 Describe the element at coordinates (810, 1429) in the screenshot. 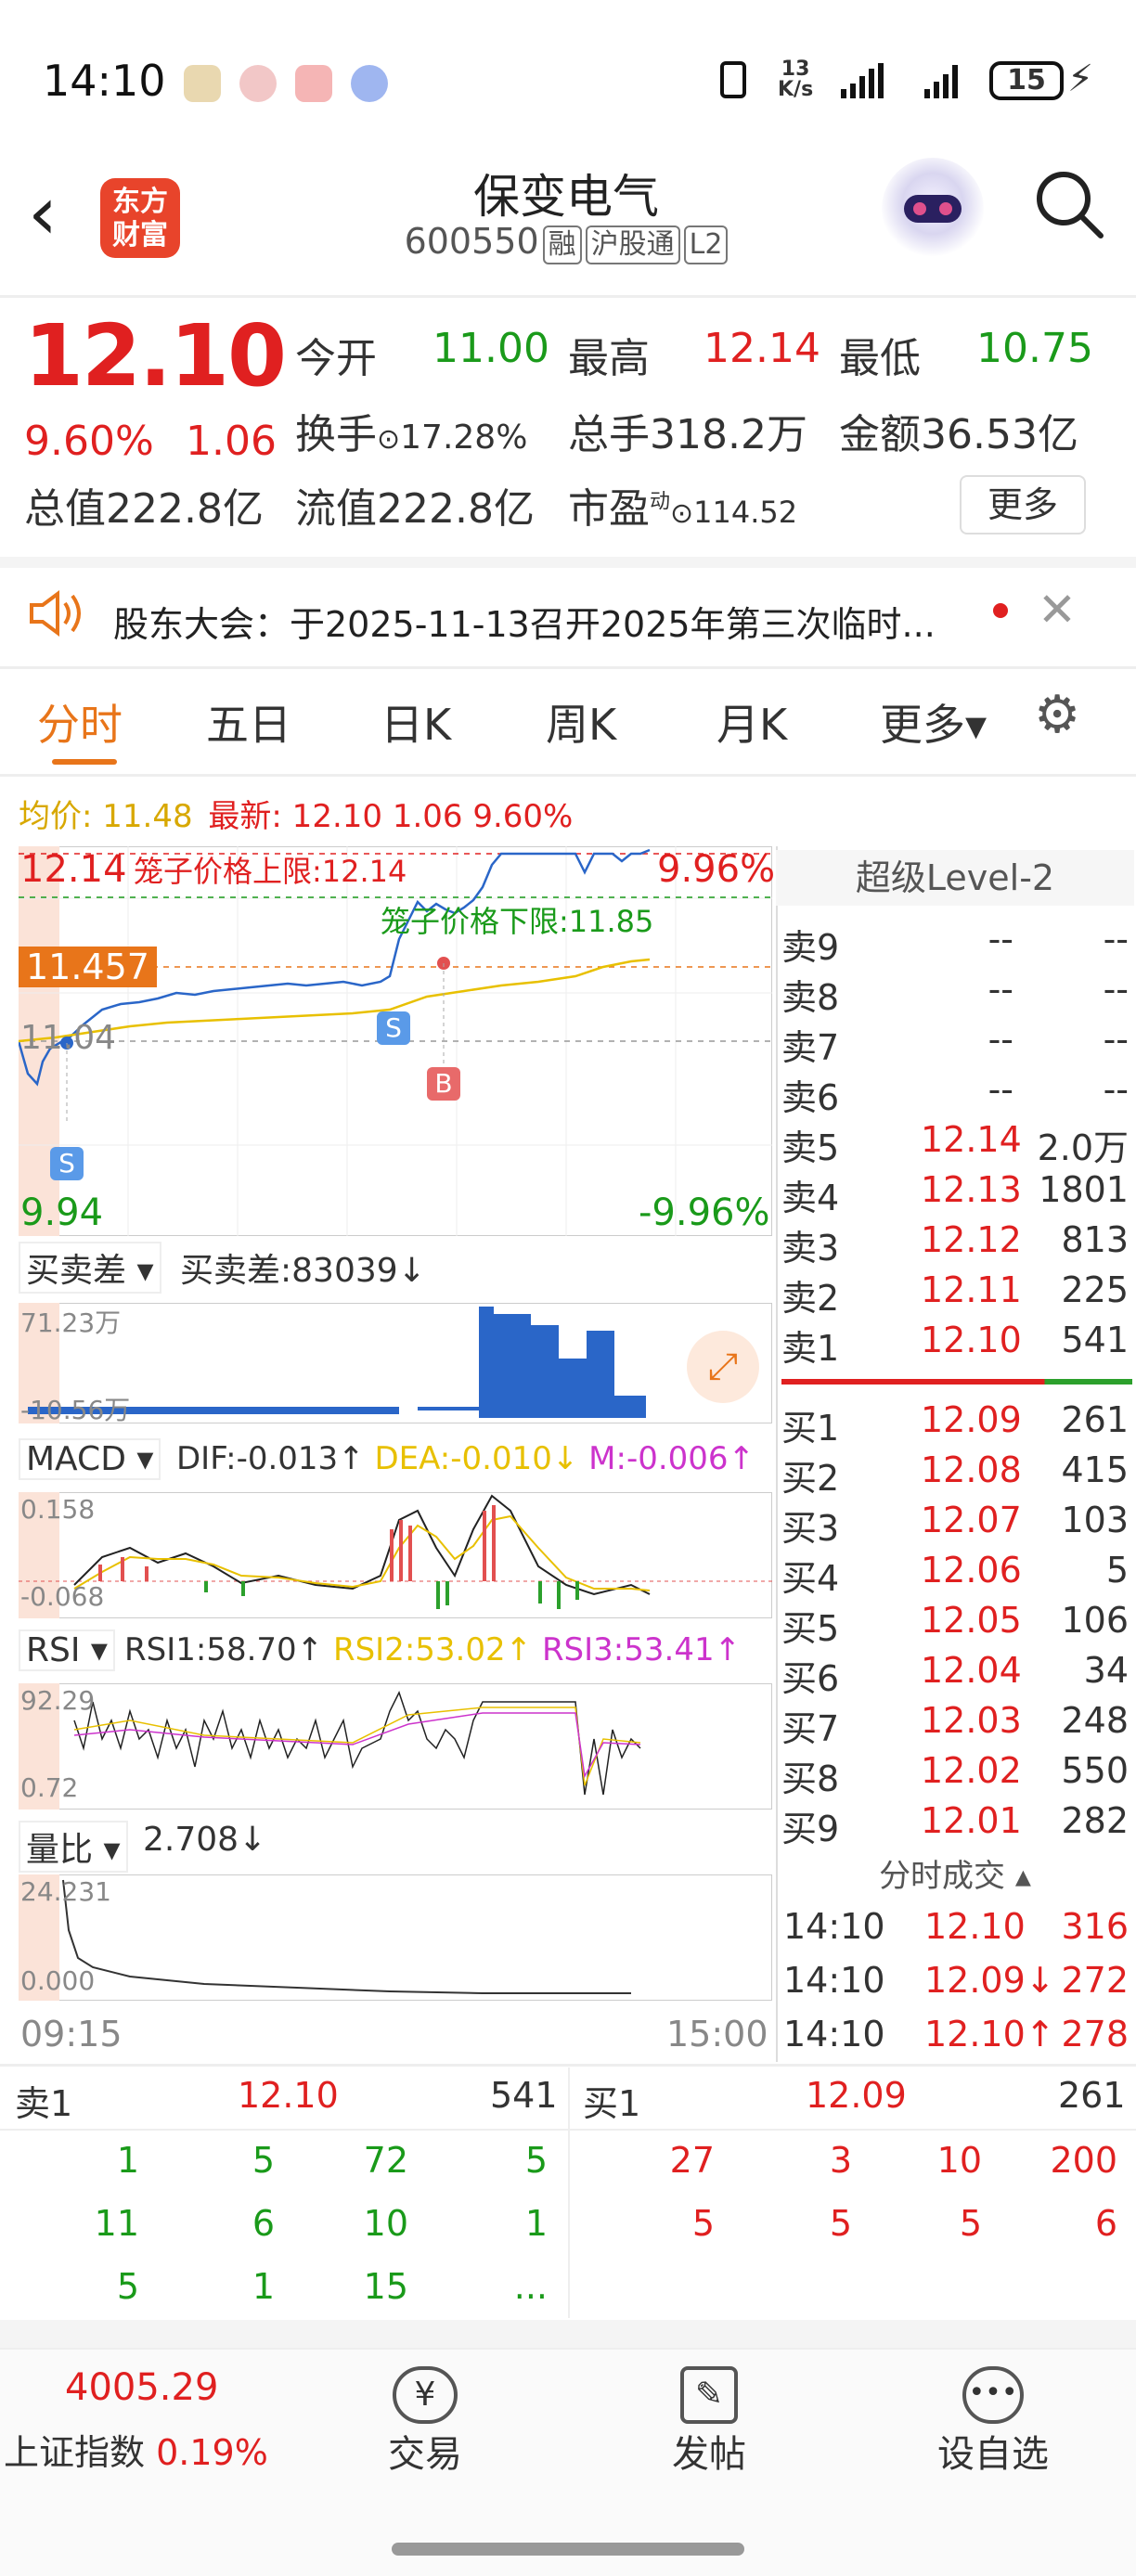

I see `bid-level-label: 买1` at that location.